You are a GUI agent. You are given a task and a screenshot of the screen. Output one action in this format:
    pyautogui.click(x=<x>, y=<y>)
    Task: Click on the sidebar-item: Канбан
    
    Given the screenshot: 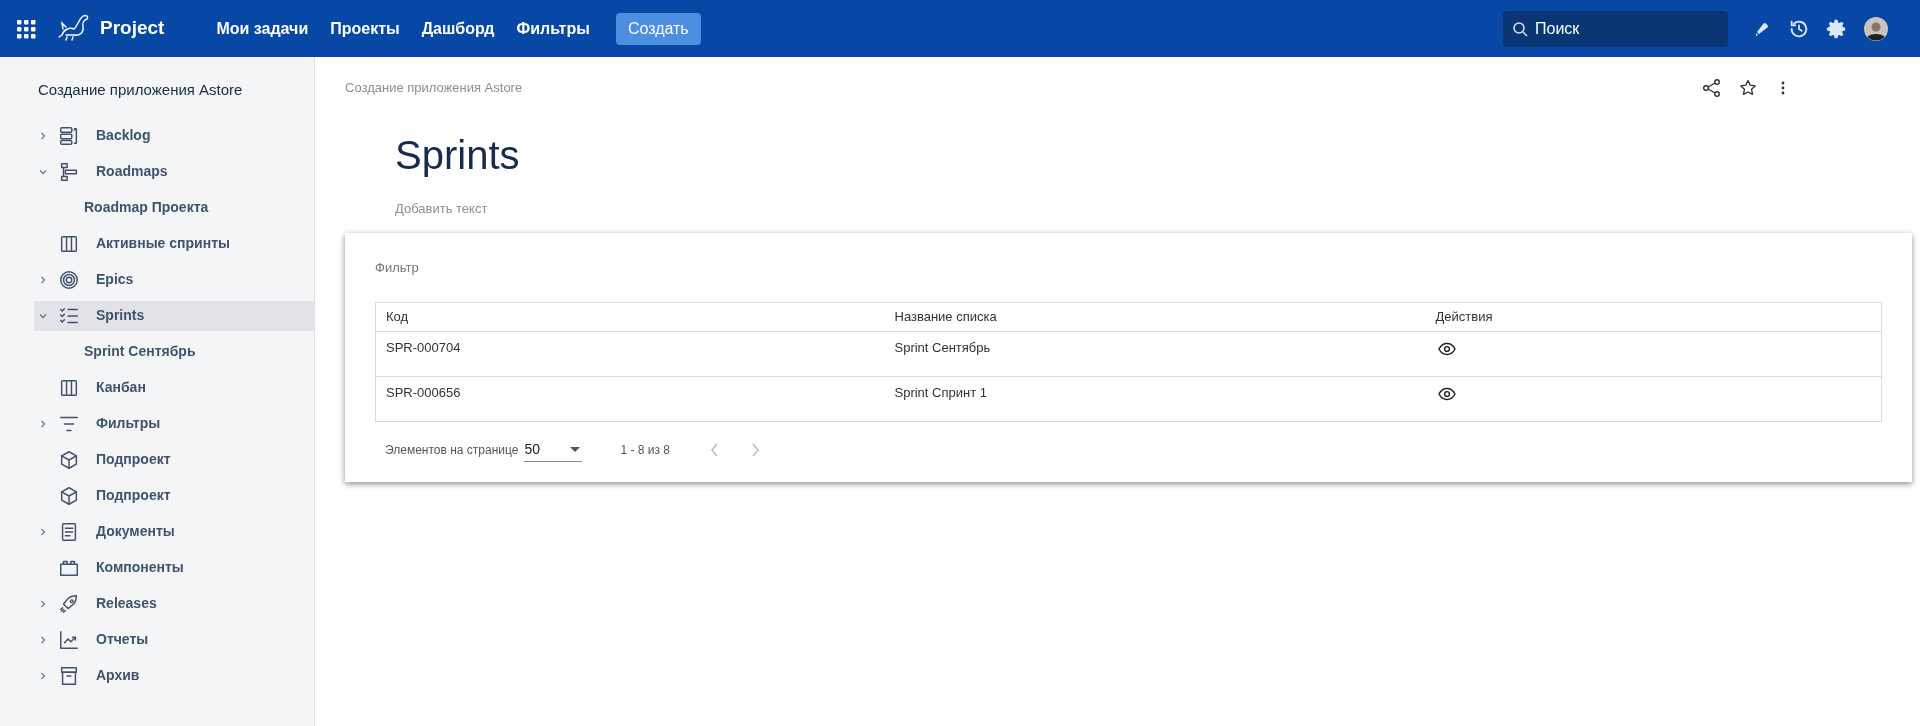 What is the action you would take?
    pyautogui.click(x=174, y=387)
    